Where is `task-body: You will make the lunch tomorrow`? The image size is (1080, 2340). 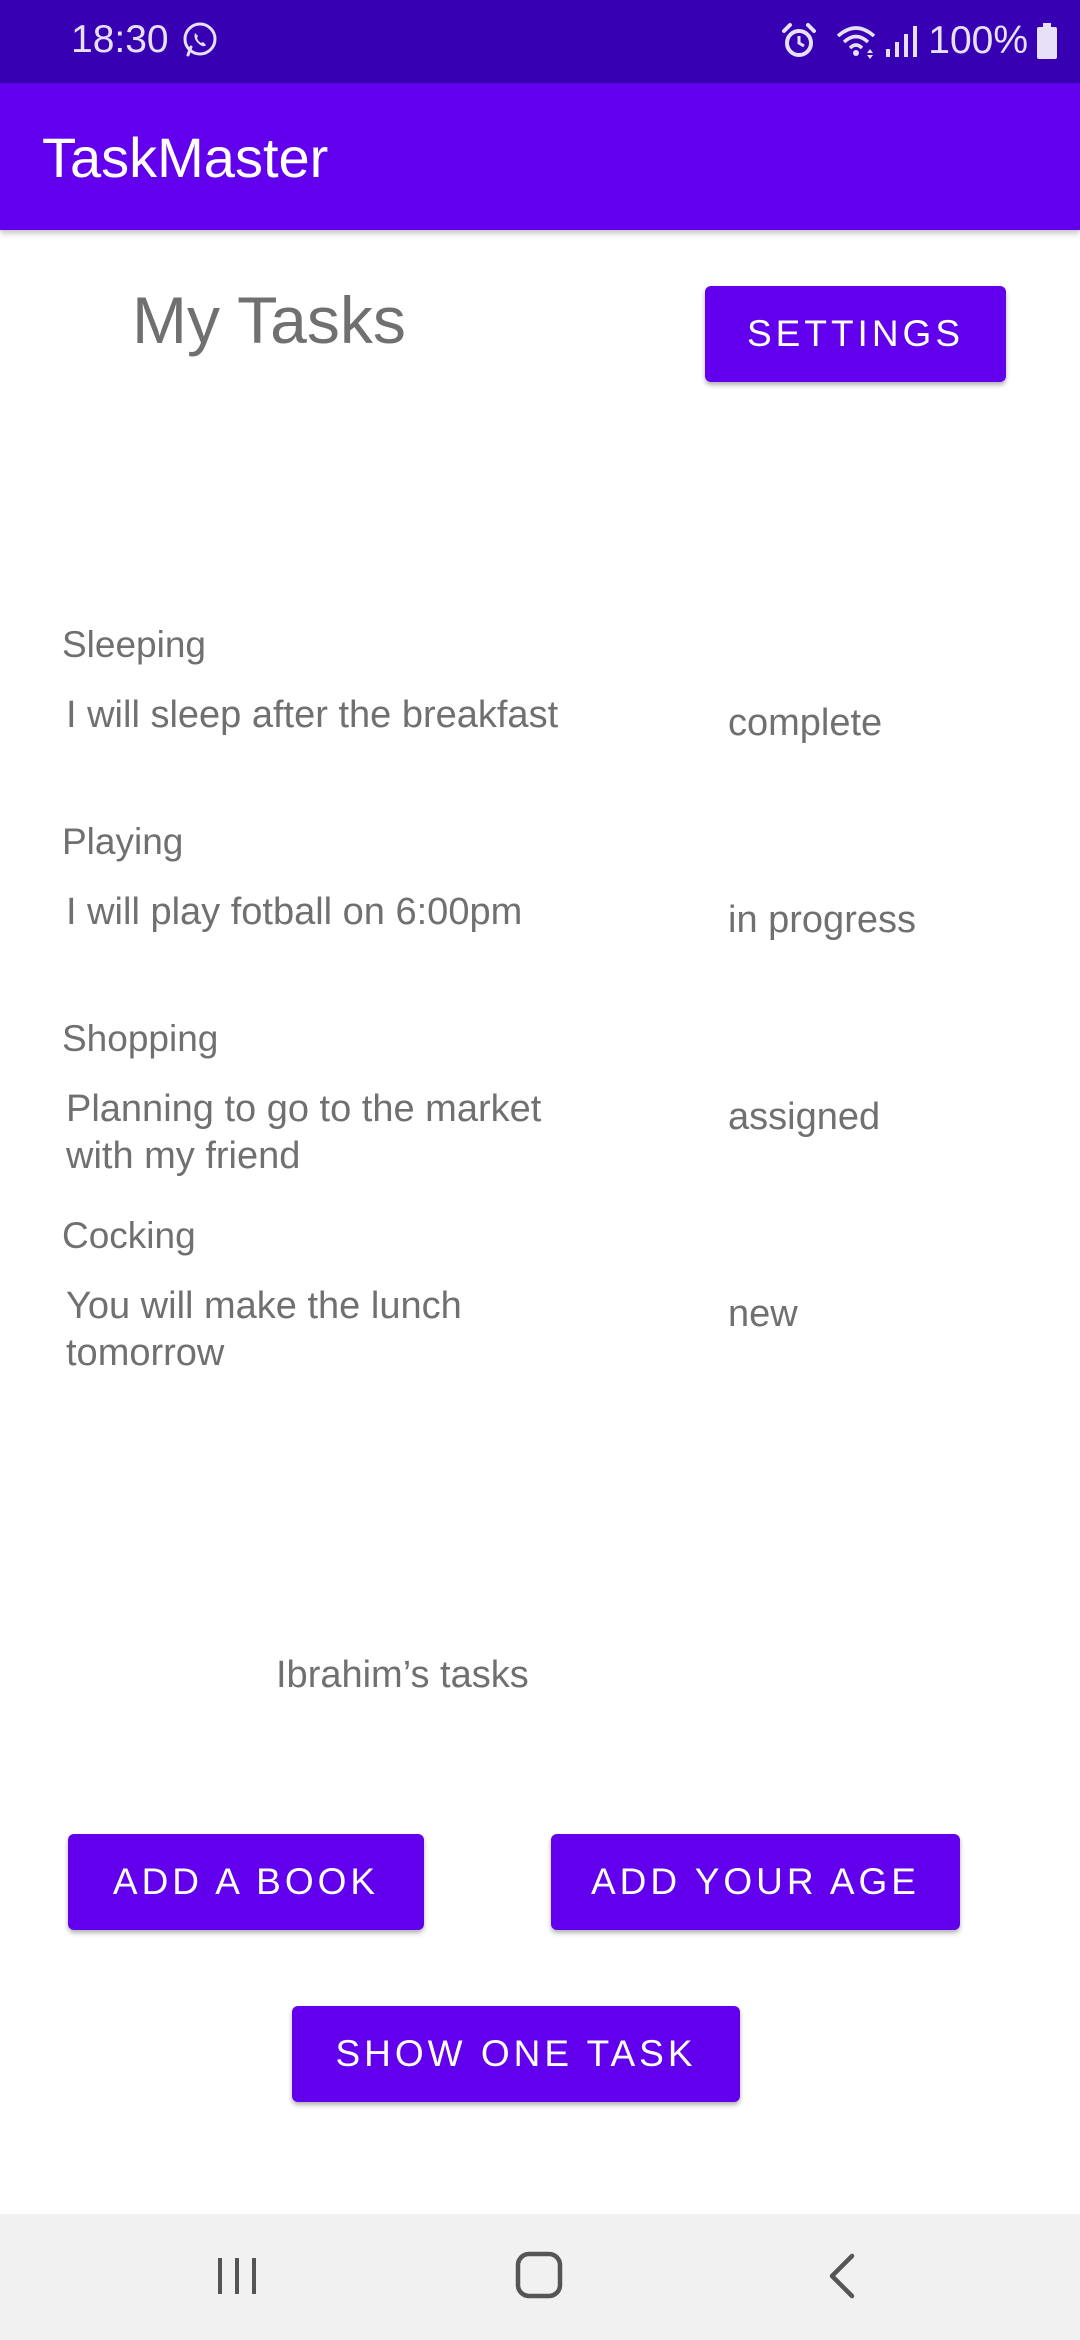 task-body: You will make the lunch tomorrow is located at coordinates (264, 1329).